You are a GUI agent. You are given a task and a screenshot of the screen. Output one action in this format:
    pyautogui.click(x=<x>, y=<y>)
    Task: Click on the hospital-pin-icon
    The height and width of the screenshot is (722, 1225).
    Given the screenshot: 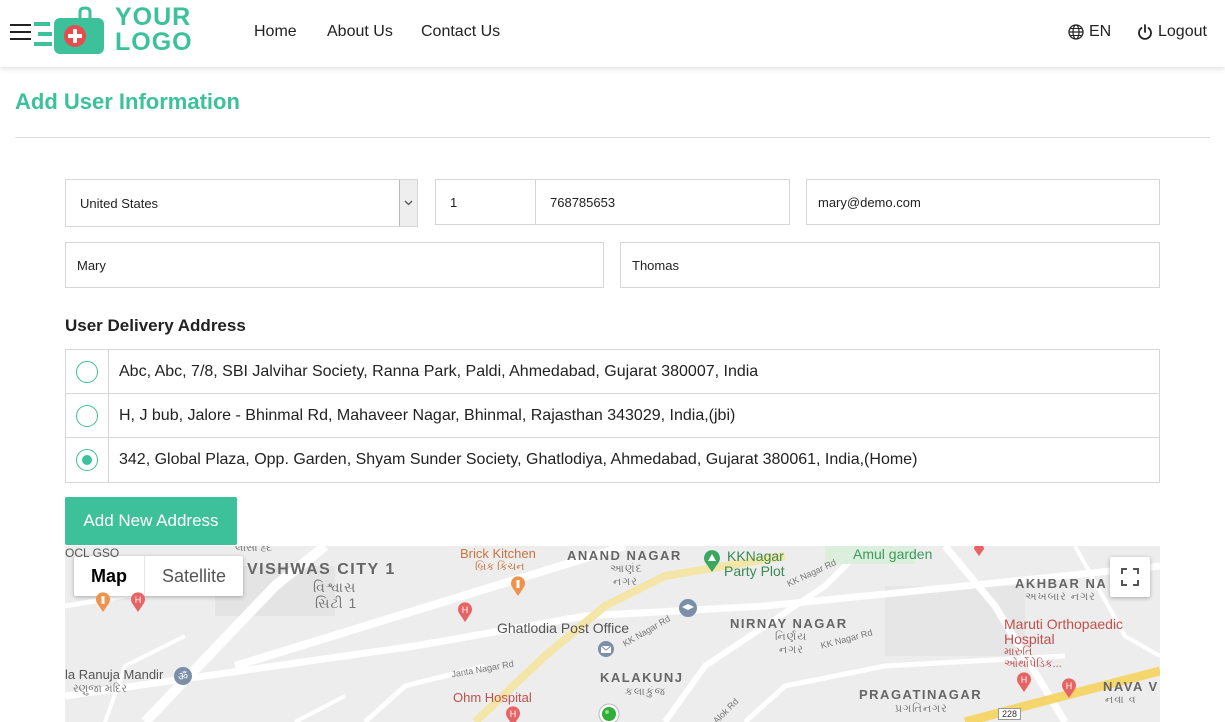 What is the action you would take?
    pyautogui.click(x=979, y=551)
    